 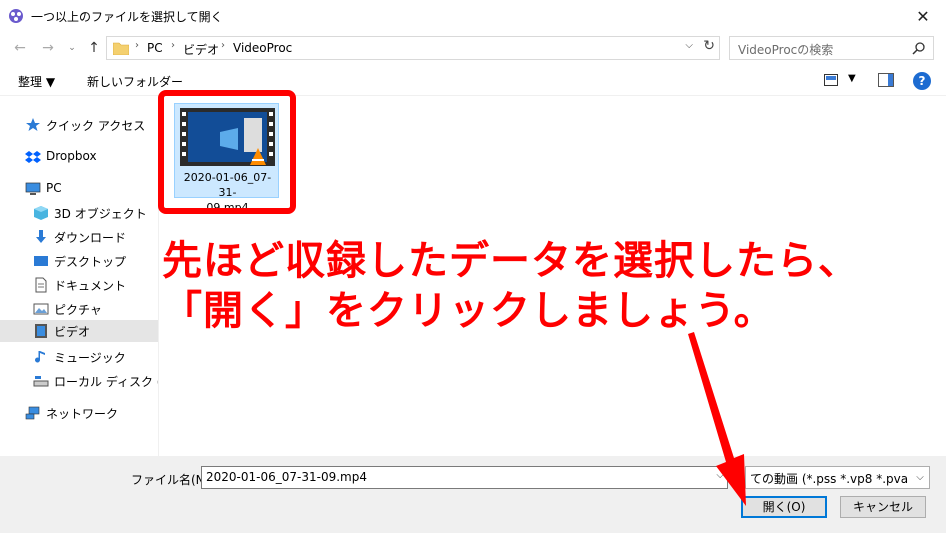 I want to click on nav-item-3d-objects: 3D オブジェクト, so click(x=79, y=213).